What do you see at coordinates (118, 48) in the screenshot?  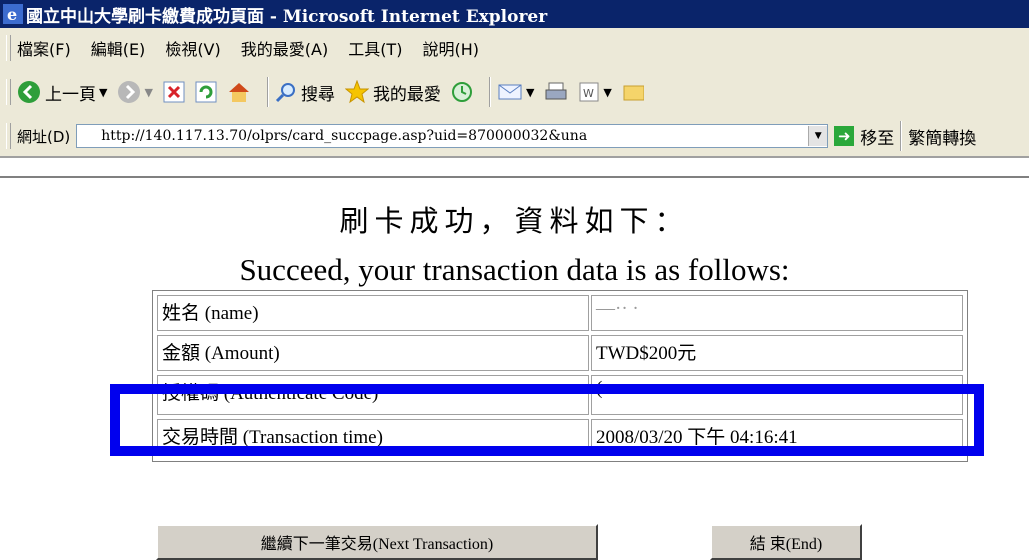 I see `menu-edit: 編輯(E)` at bounding box center [118, 48].